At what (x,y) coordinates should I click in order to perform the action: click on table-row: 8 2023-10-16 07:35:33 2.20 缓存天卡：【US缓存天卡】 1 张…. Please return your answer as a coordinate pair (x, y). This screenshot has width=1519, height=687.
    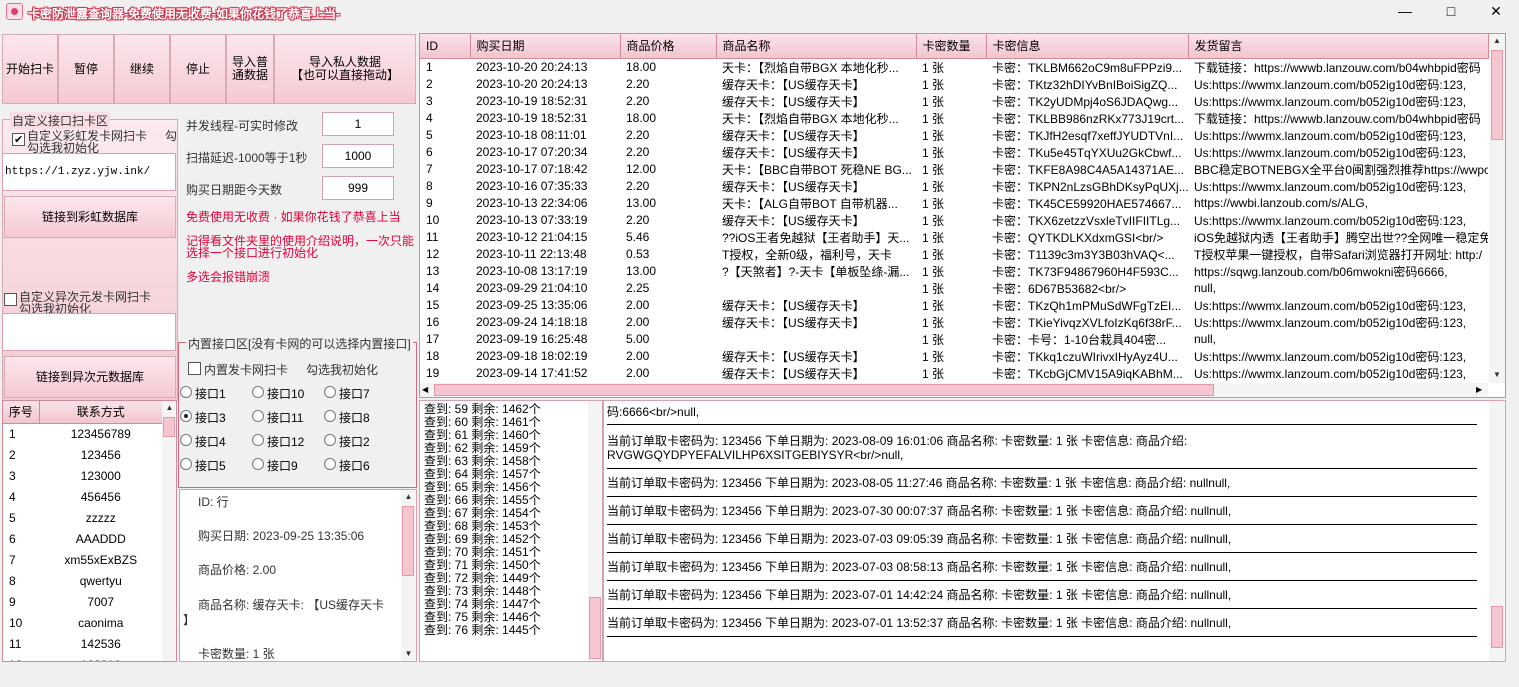
    Looking at the image, I should click on (954, 186).